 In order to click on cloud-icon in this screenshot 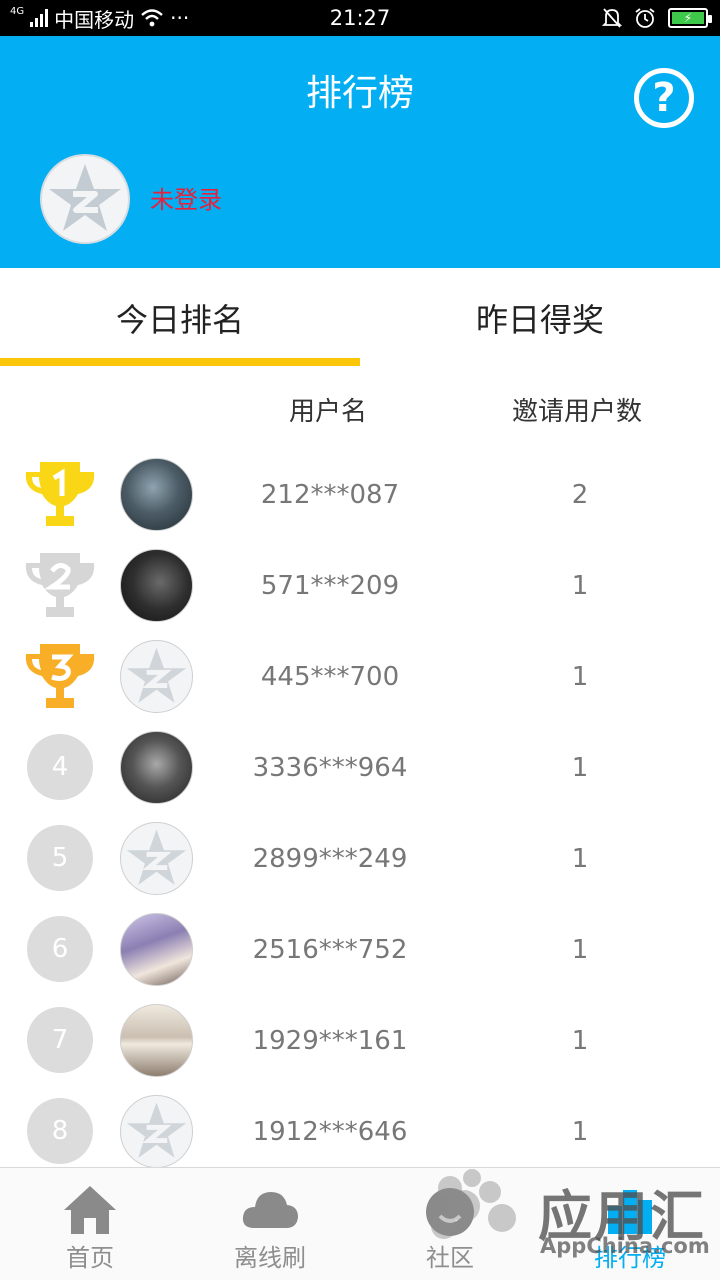, I will do `click(270, 1210)`.